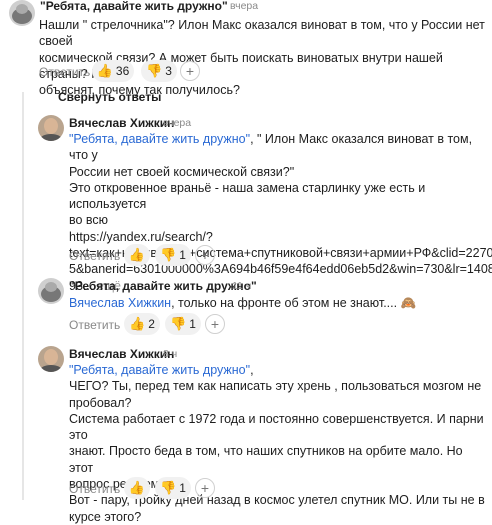  What do you see at coordinates (170, 354) in the screenshot?
I see `comment-time: 8 ч` at bounding box center [170, 354].